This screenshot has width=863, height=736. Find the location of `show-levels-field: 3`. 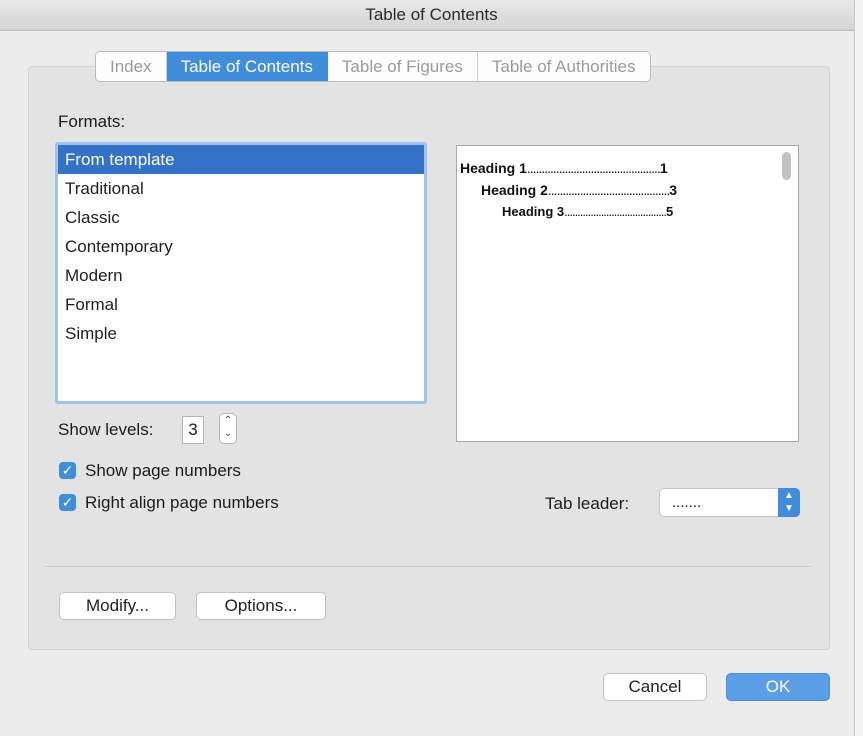

show-levels-field: 3 is located at coordinates (193, 430).